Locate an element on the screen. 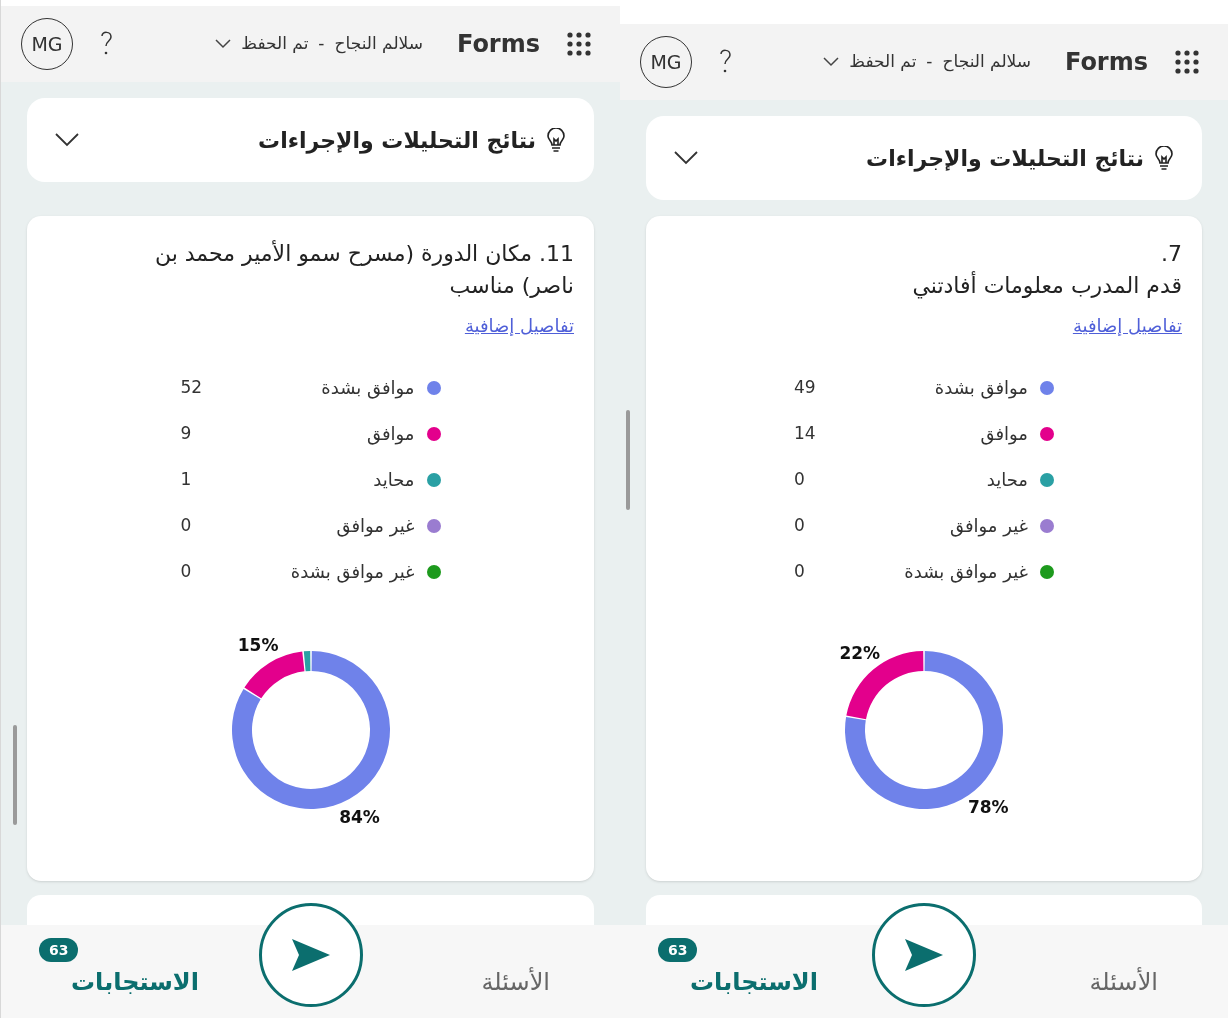 Image resolution: width=1228 pixels, height=1018 pixels. percent-label: 78% is located at coordinates (988, 806).